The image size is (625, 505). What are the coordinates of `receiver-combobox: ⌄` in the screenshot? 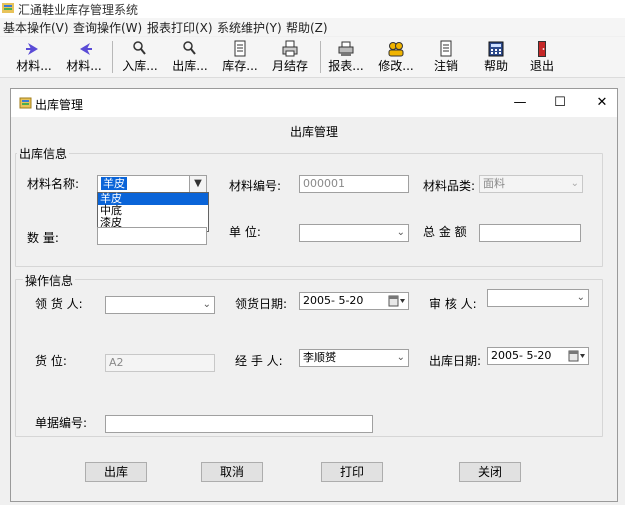 It's located at (160, 305).